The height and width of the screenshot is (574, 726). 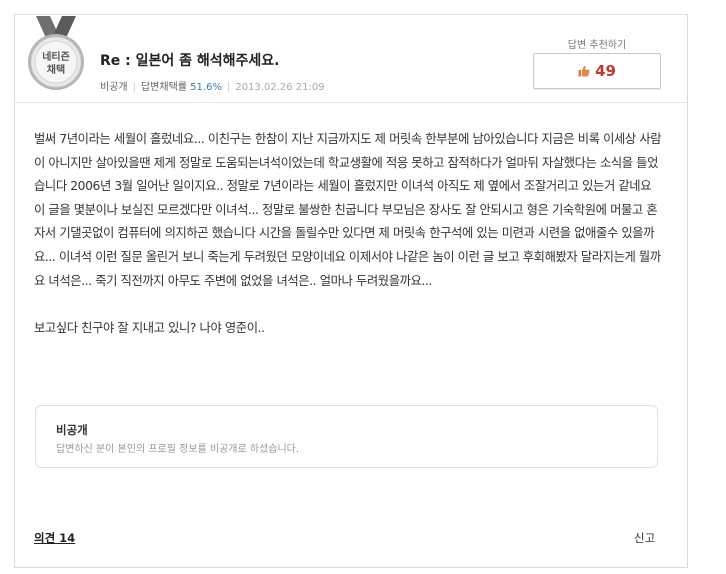 I want to click on adopt-rate: 51.6%, so click(x=206, y=87).